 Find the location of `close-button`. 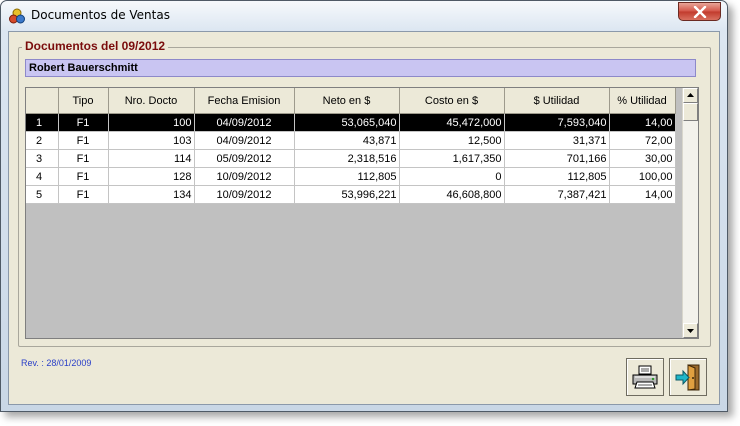

close-button is located at coordinates (699, 11).